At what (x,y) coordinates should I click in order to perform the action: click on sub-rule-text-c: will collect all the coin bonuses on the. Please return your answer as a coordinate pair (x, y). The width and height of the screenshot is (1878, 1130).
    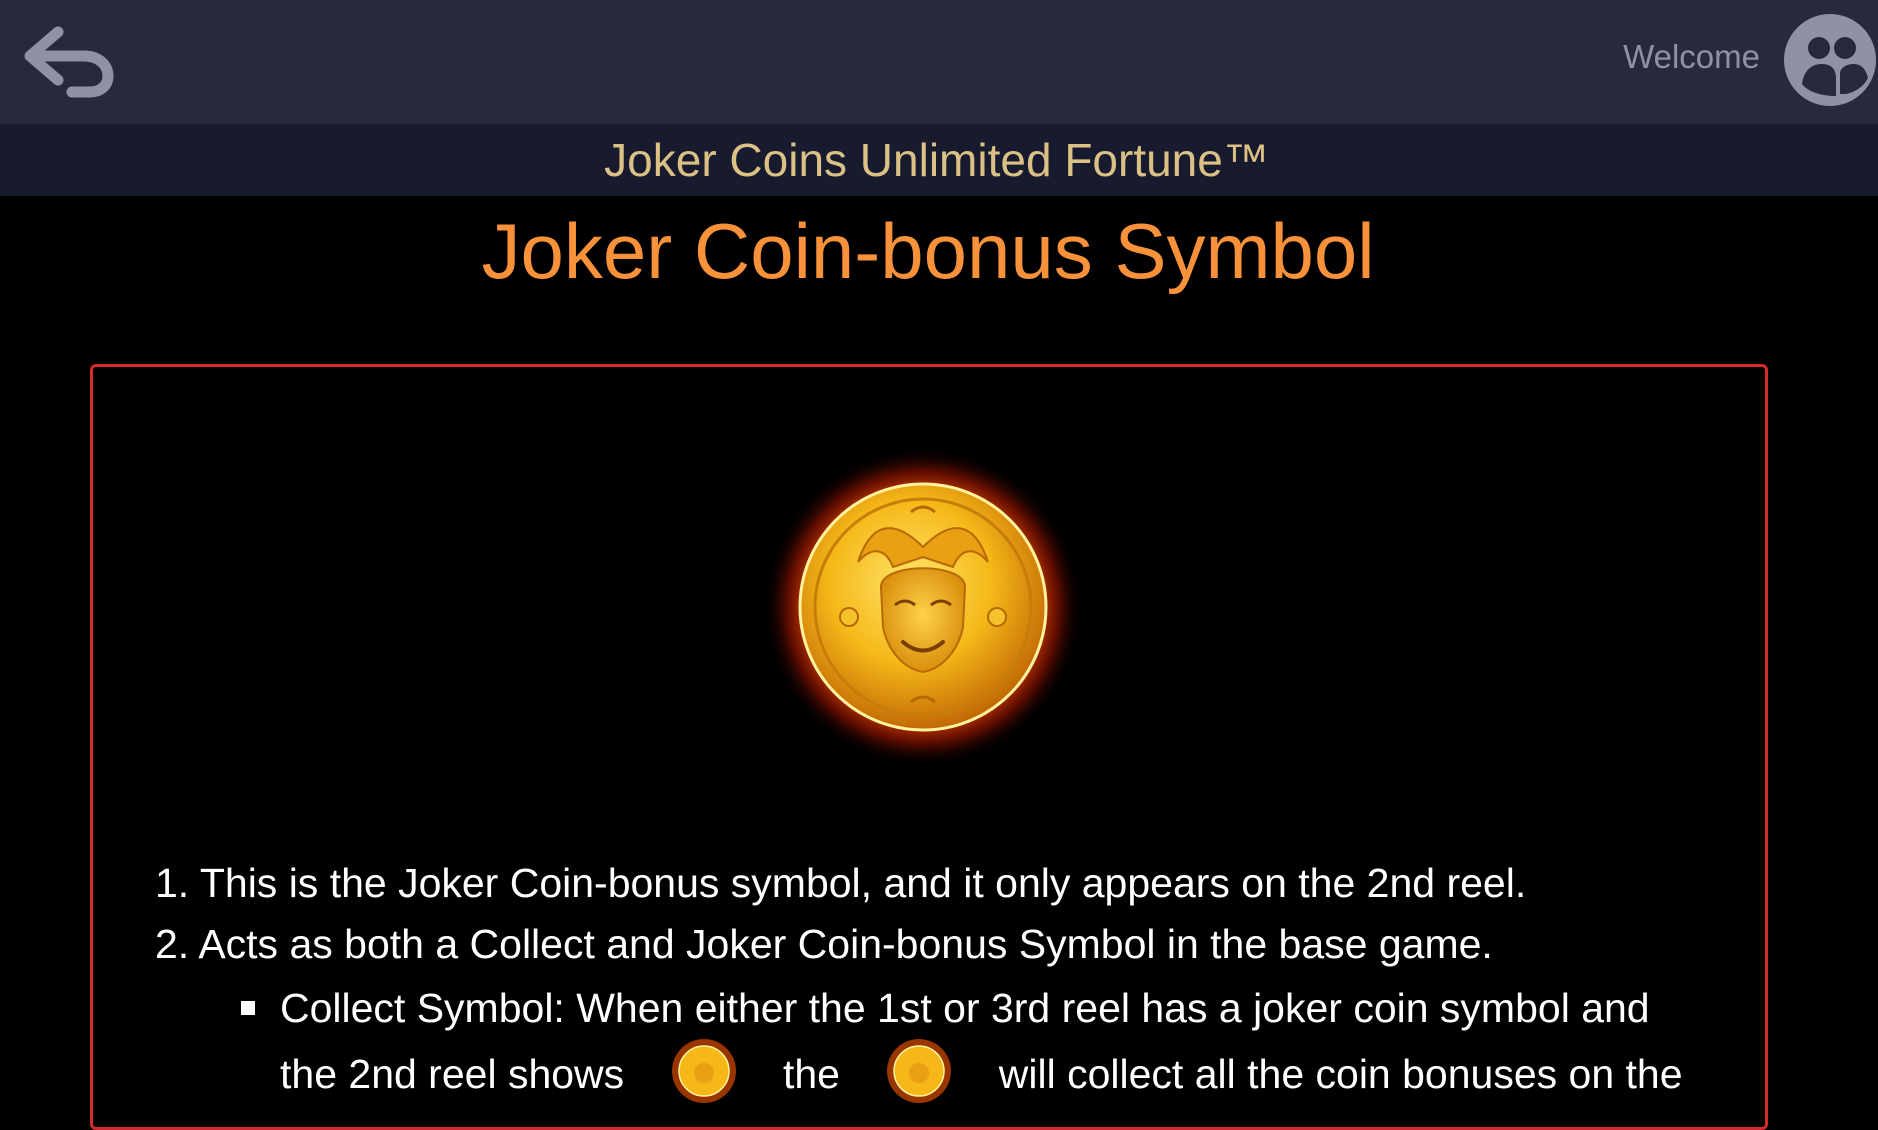
    Looking at the image, I should click on (1340, 1074).